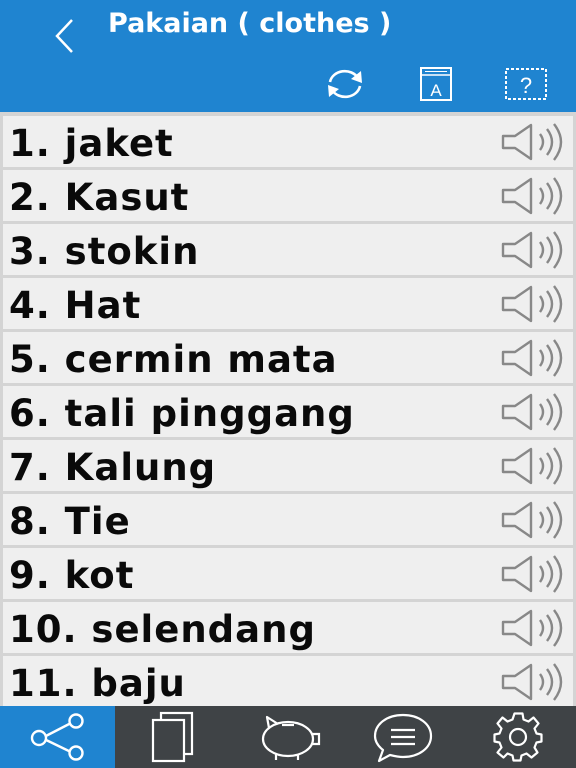  Describe the element at coordinates (288, 681) in the screenshot. I see `list-item: 11. baju` at that location.